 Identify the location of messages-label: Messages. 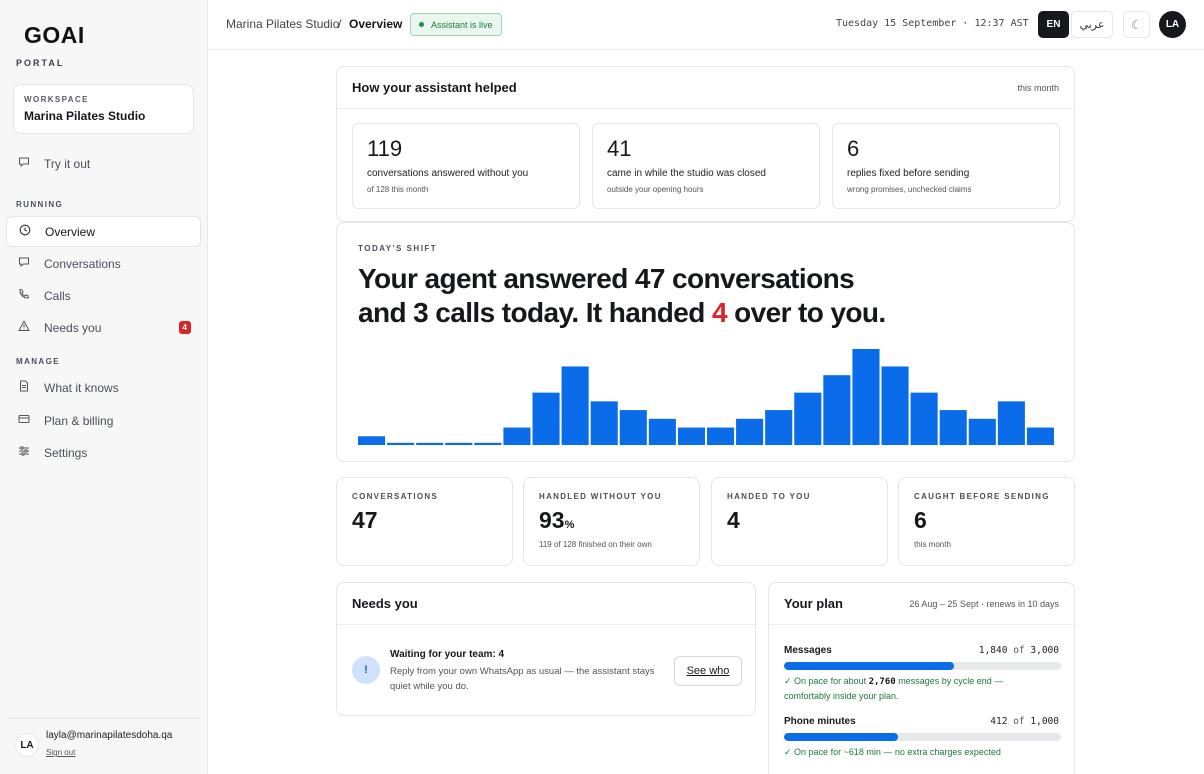
(808, 650).